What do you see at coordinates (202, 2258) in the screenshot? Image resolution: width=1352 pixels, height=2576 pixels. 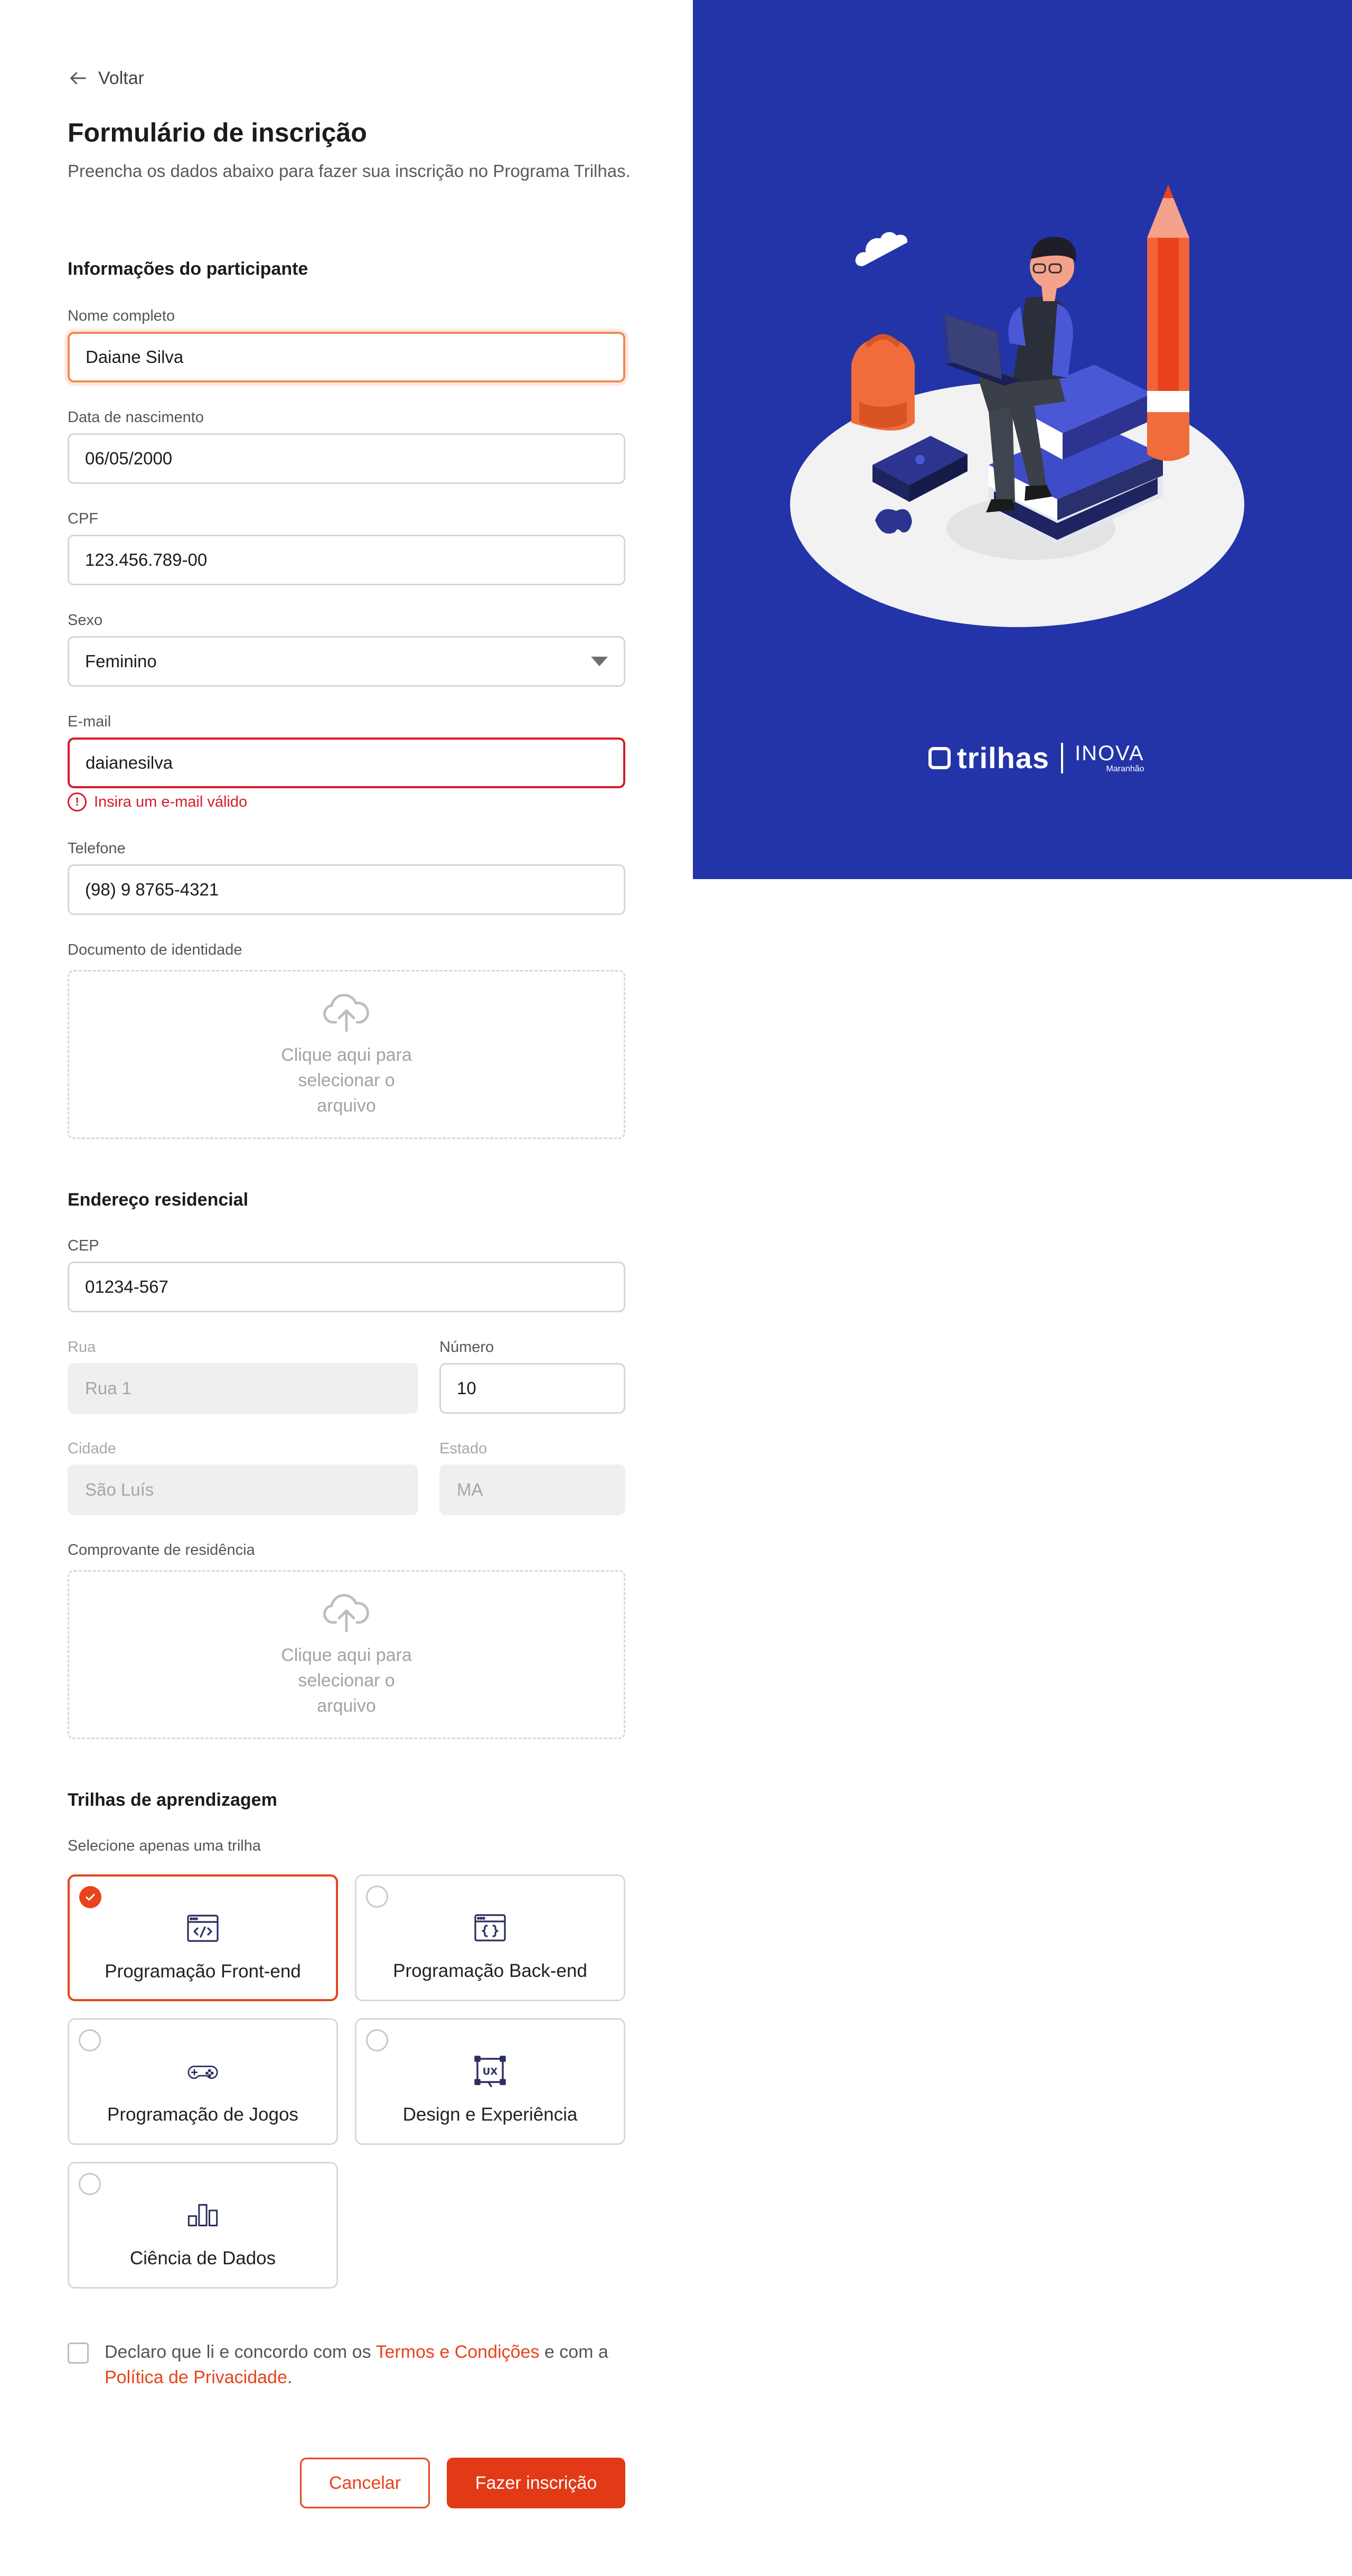 I see `track-label: Ciência de Dados` at bounding box center [202, 2258].